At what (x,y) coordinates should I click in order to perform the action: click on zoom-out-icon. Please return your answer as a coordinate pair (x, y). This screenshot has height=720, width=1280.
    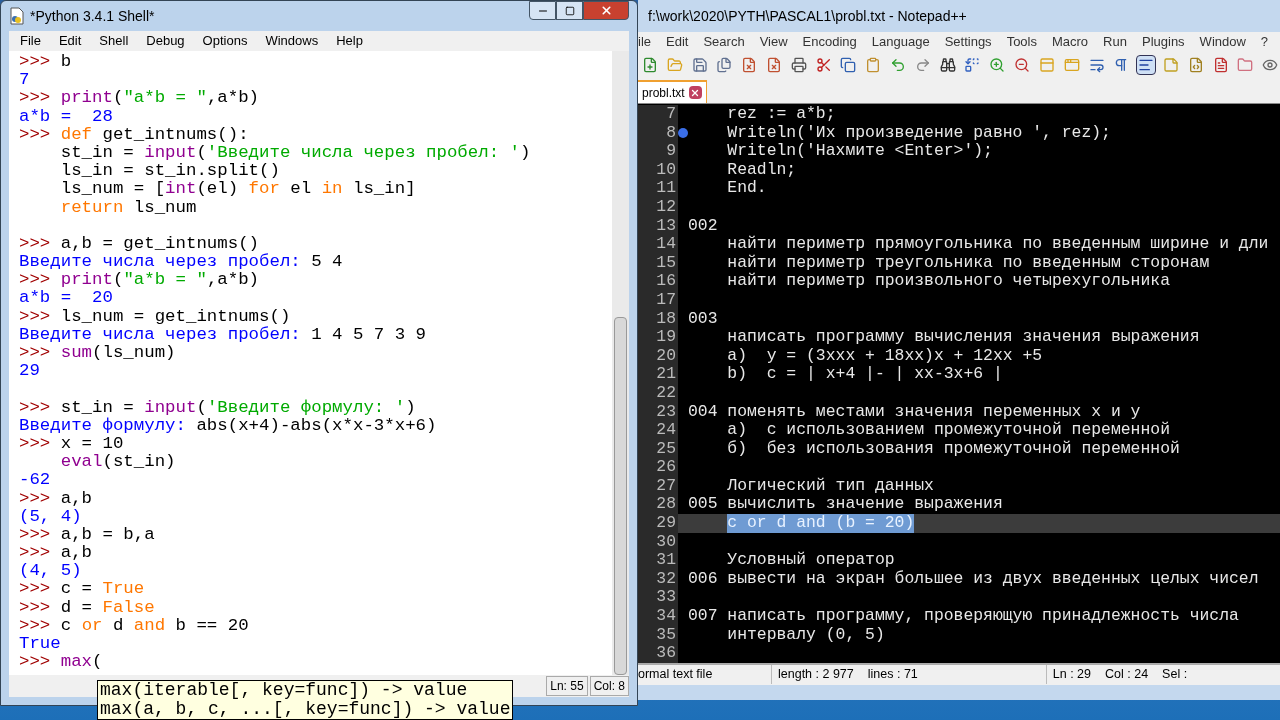
    Looking at the image, I should click on (1022, 65).